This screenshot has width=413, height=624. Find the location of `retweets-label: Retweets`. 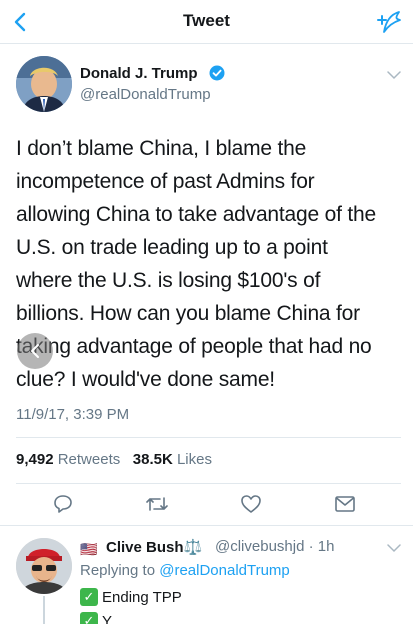

retweets-label: Retweets is located at coordinates (89, 459).